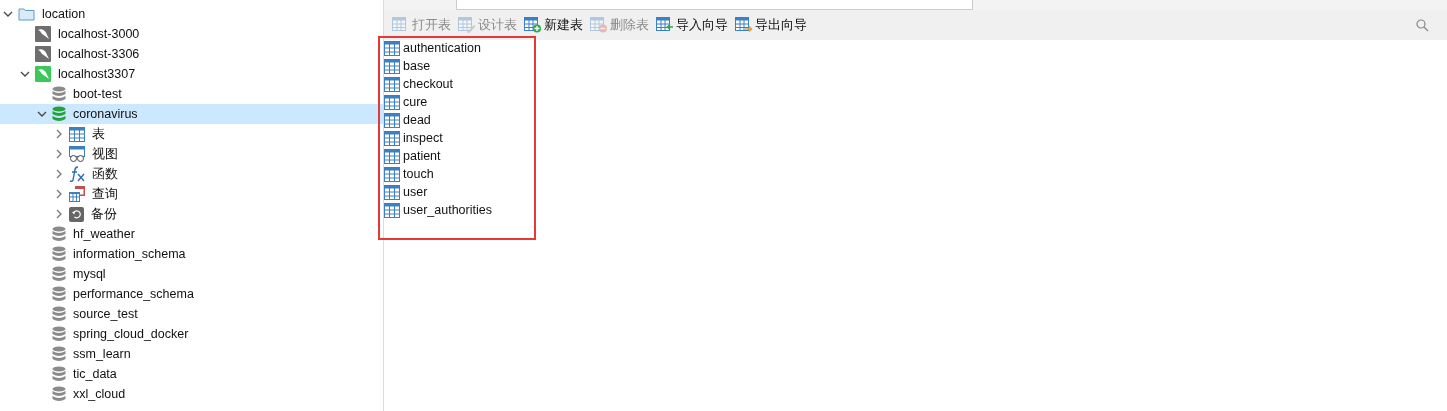 The width and height of the screenshot is (1447, 411). Describe the element at coordinates (76, 214) in the screenshot. I see `backup-icon` at that location.